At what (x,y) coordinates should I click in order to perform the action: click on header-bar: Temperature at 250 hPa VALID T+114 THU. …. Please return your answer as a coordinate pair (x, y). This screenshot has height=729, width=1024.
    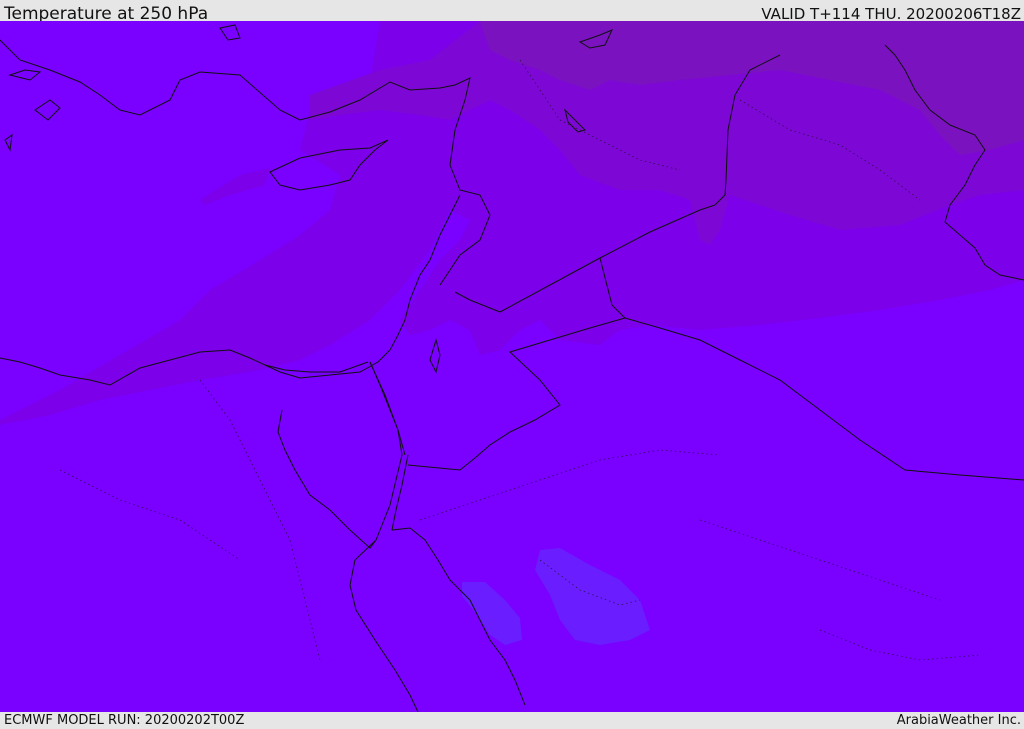
    Looking at the image, I should click on (512, 12).